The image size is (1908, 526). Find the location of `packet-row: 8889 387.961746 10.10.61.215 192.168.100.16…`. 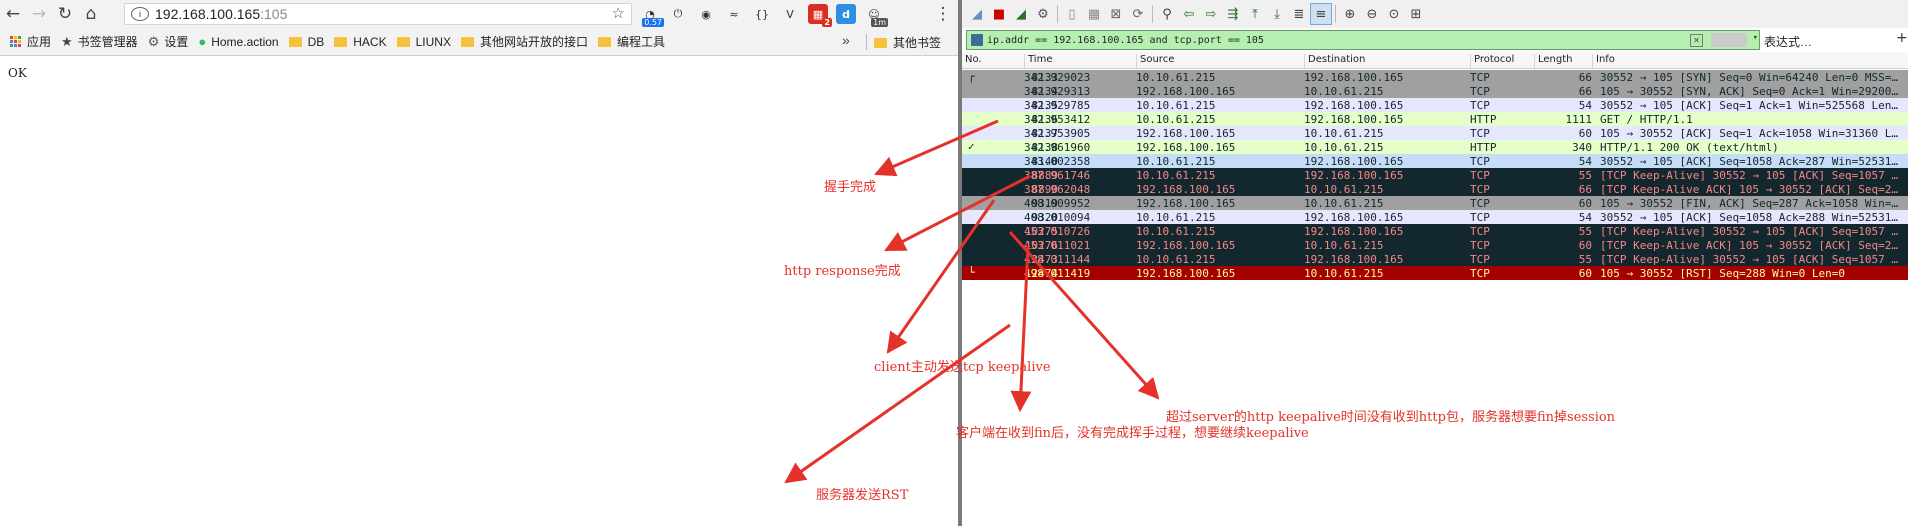

packet-row: 8889 387.961746 10.10.61.215 192.168.100.16… is located at coordinates (1435, 175).